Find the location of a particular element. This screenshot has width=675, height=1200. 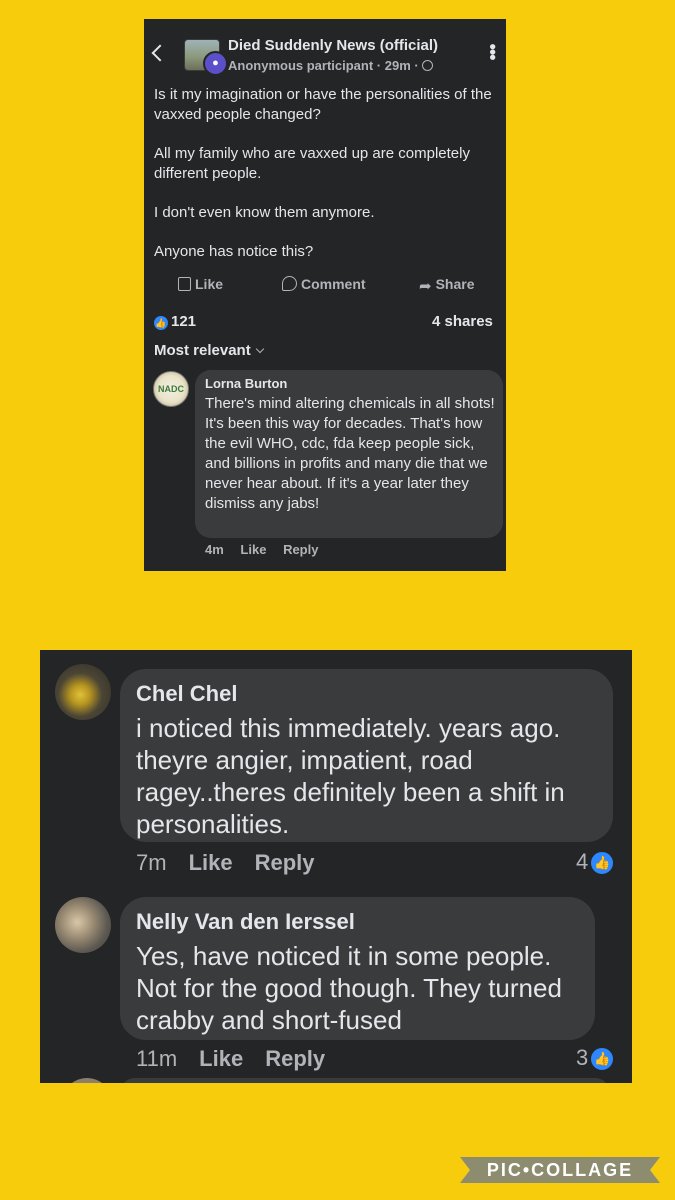

more-options-icon: ••• is located at coordinates (491, 52).